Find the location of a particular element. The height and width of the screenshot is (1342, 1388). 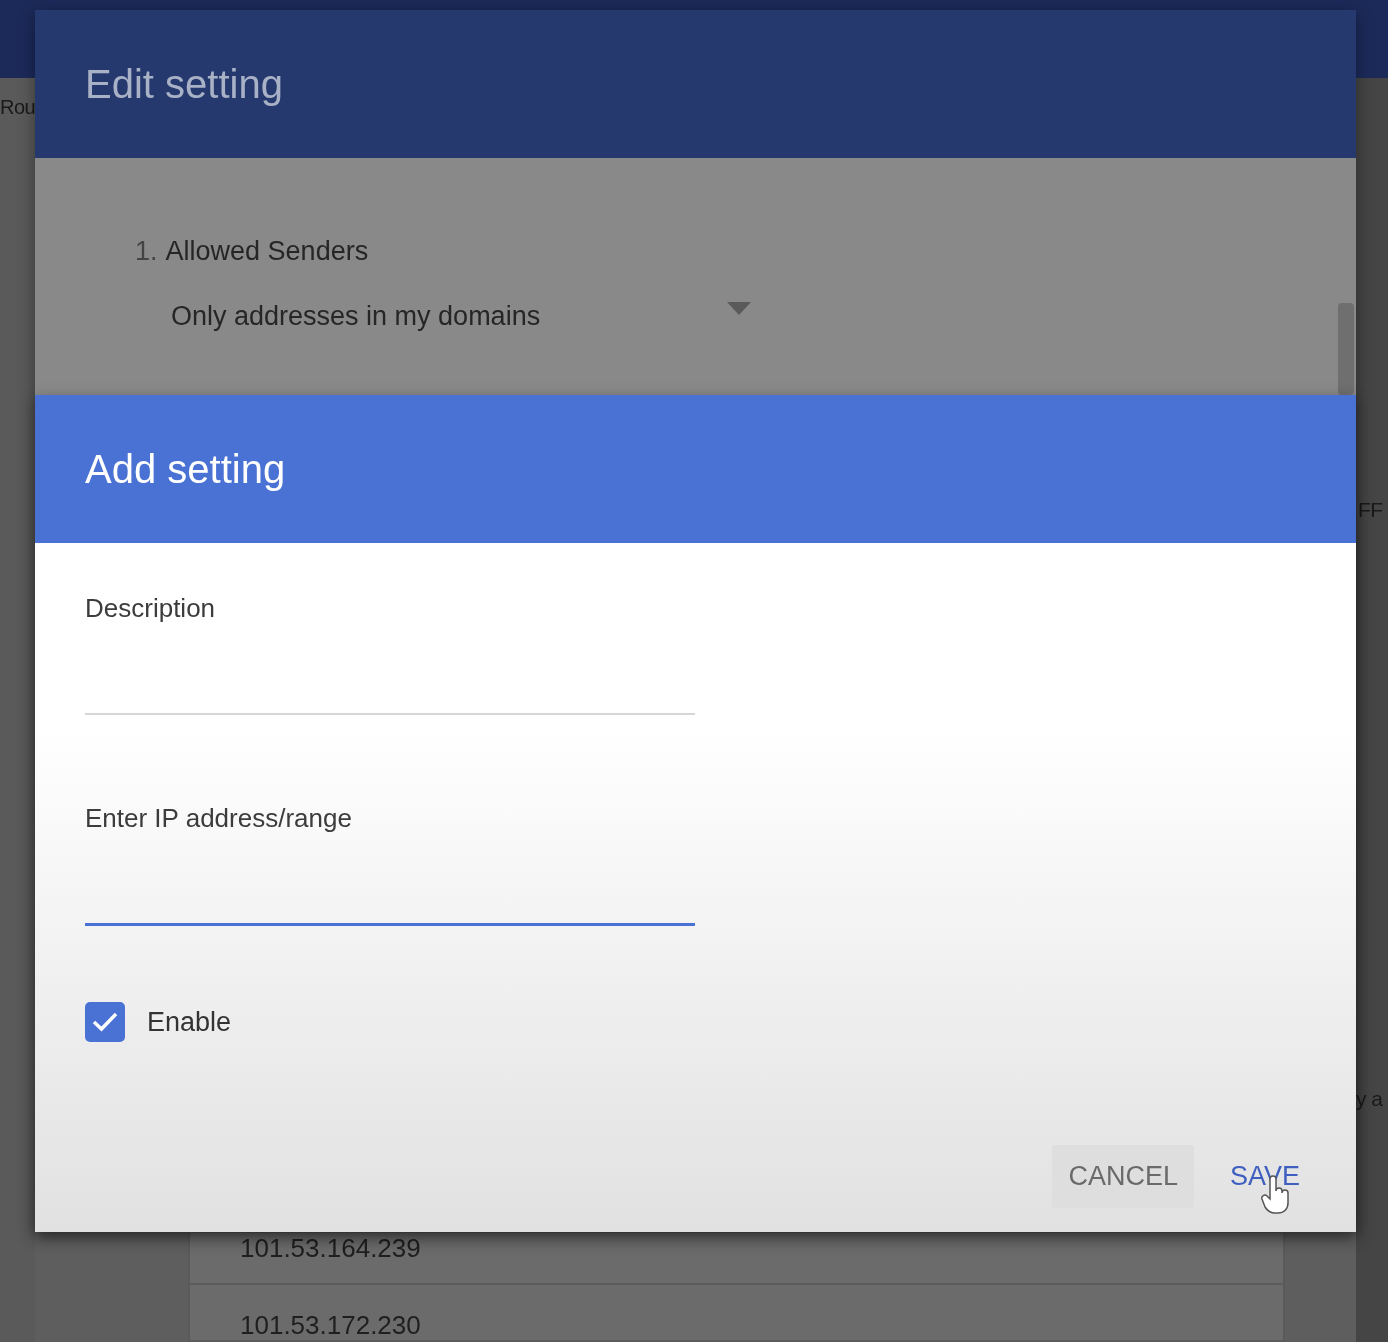

cancel-button: CANCEL is located at coordinates (1123, 1176).